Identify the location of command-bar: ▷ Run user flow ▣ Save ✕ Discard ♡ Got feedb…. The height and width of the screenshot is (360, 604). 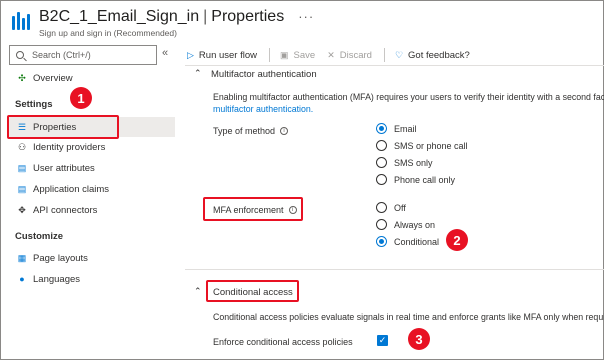
(334, 55).